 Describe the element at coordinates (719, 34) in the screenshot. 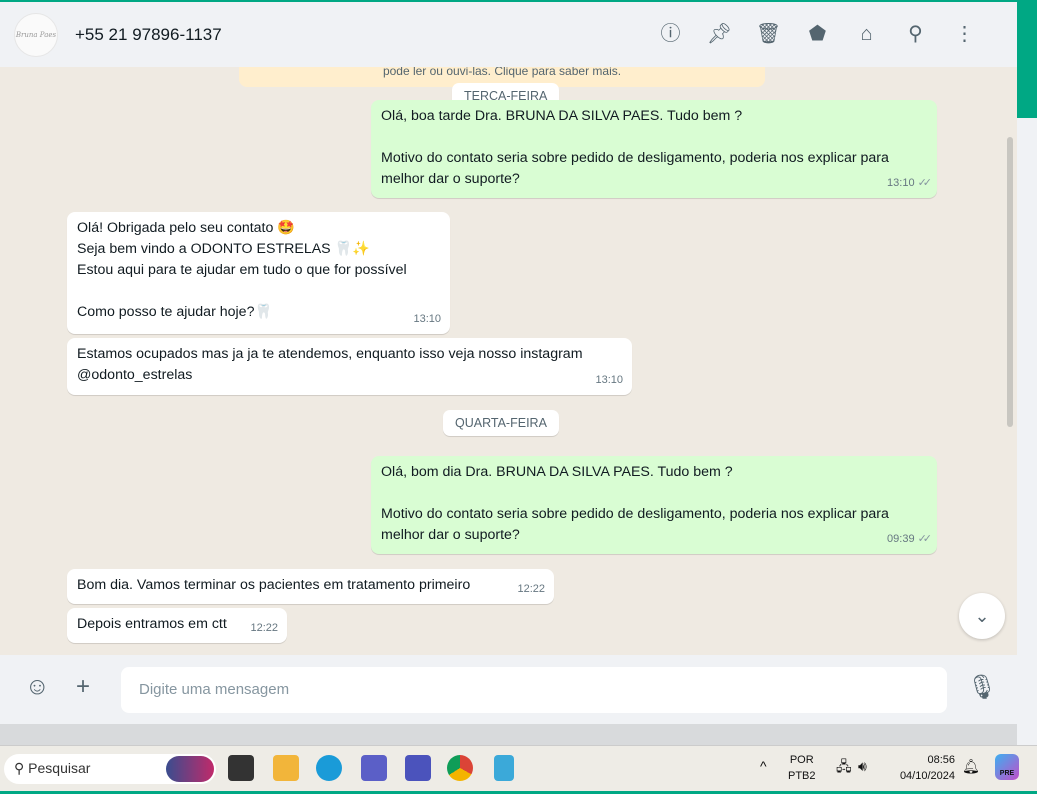

I see `pin-icon: 📌︎` at that location.